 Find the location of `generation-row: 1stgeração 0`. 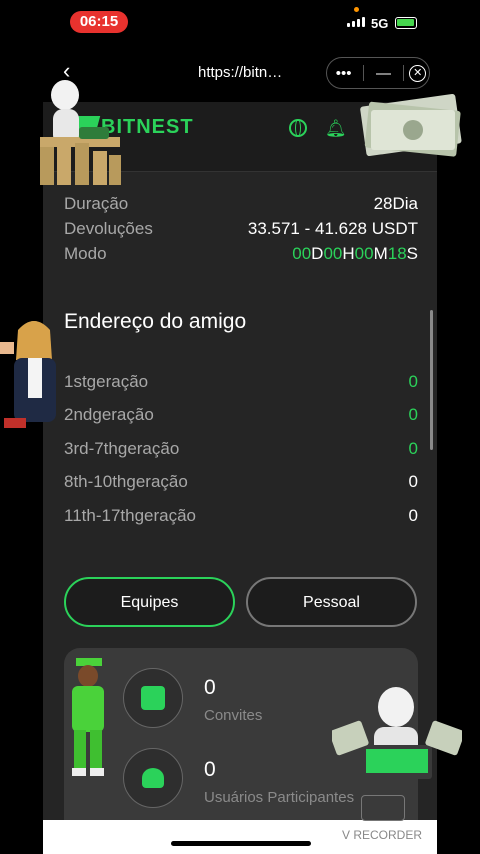

generation-row: 1stgeração 0 is located at coordinates (241, 382).